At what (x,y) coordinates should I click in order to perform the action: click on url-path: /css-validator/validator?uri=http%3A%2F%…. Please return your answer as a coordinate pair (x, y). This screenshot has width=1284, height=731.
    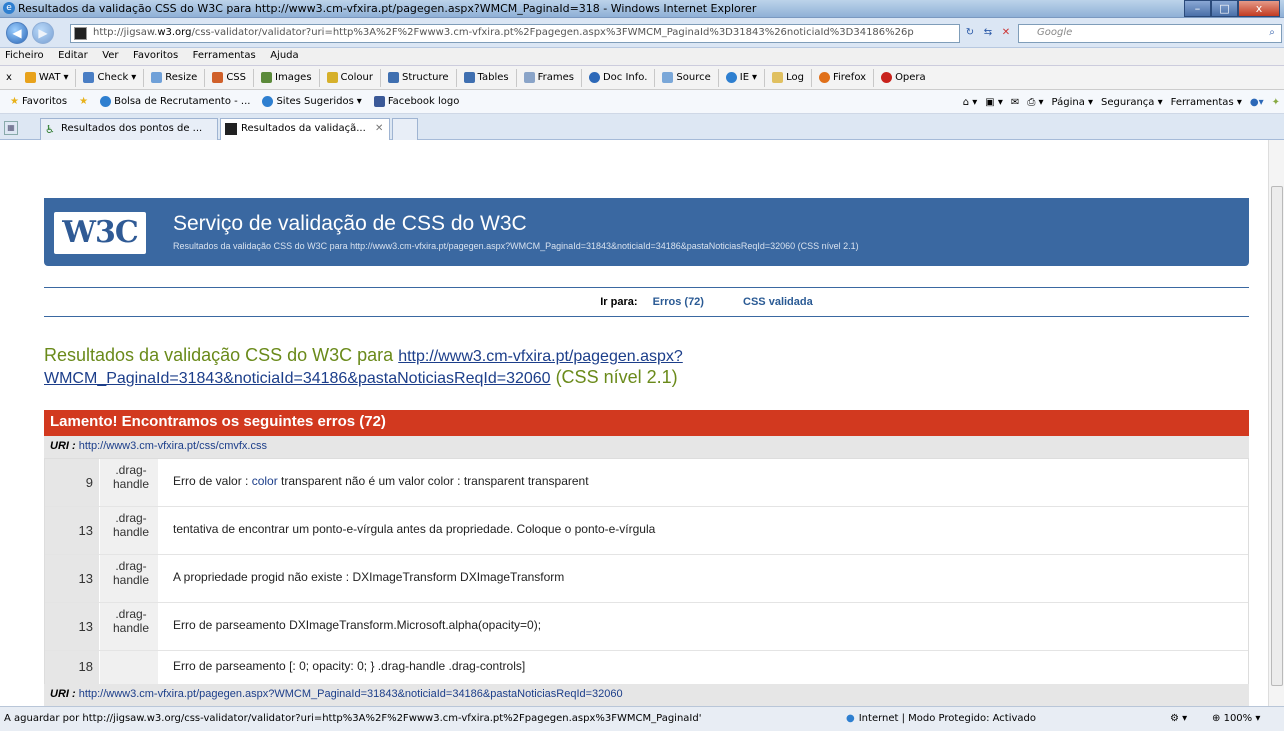
    Looking at the image, I should click on (552, 32).